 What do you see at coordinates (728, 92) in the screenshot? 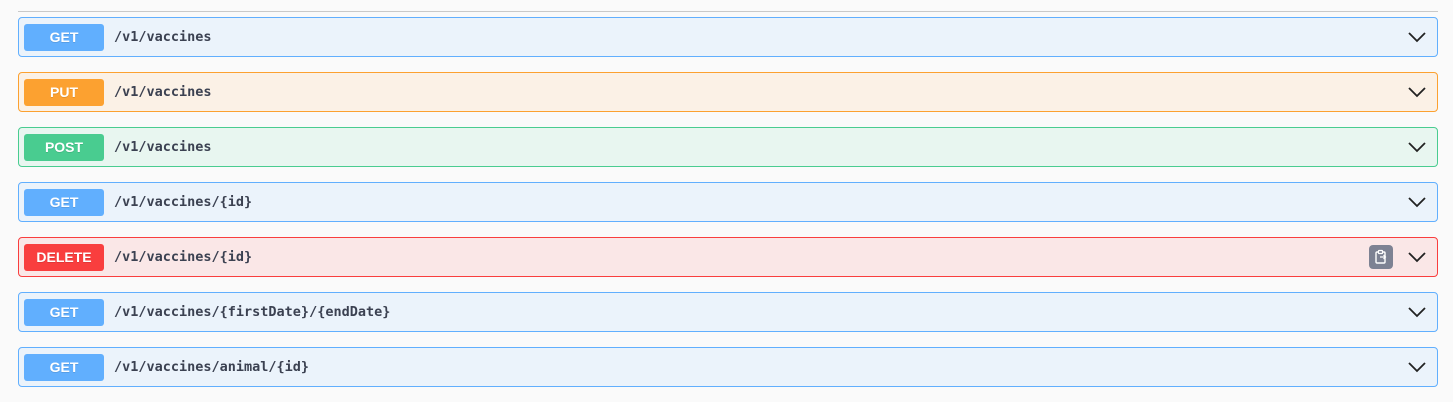
I see `operation-put-vaccines: PUT /v1/vaccines` at bounding box center [728, 92].